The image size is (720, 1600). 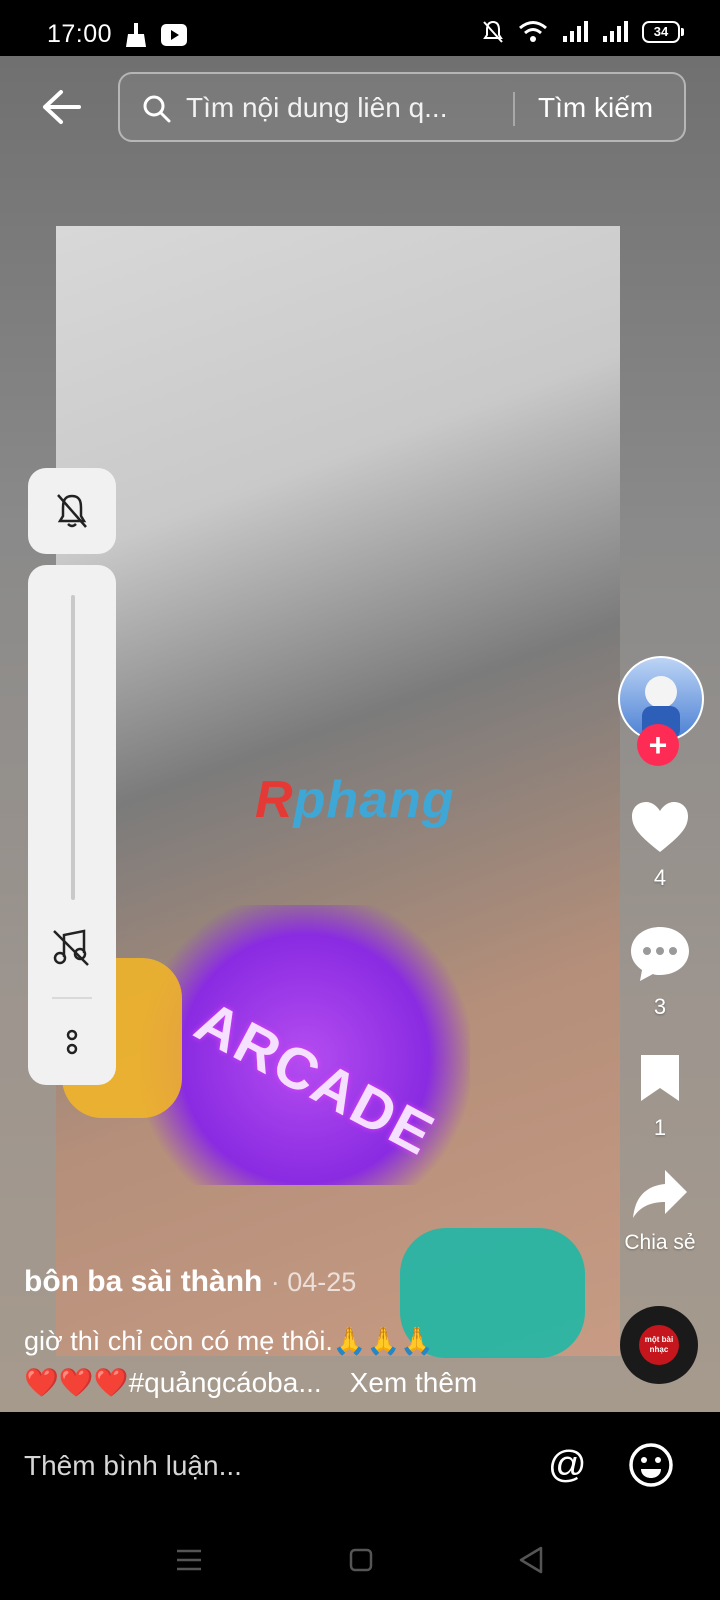 I want to click on triangle-back-icon, so click(x=531, y=1560).